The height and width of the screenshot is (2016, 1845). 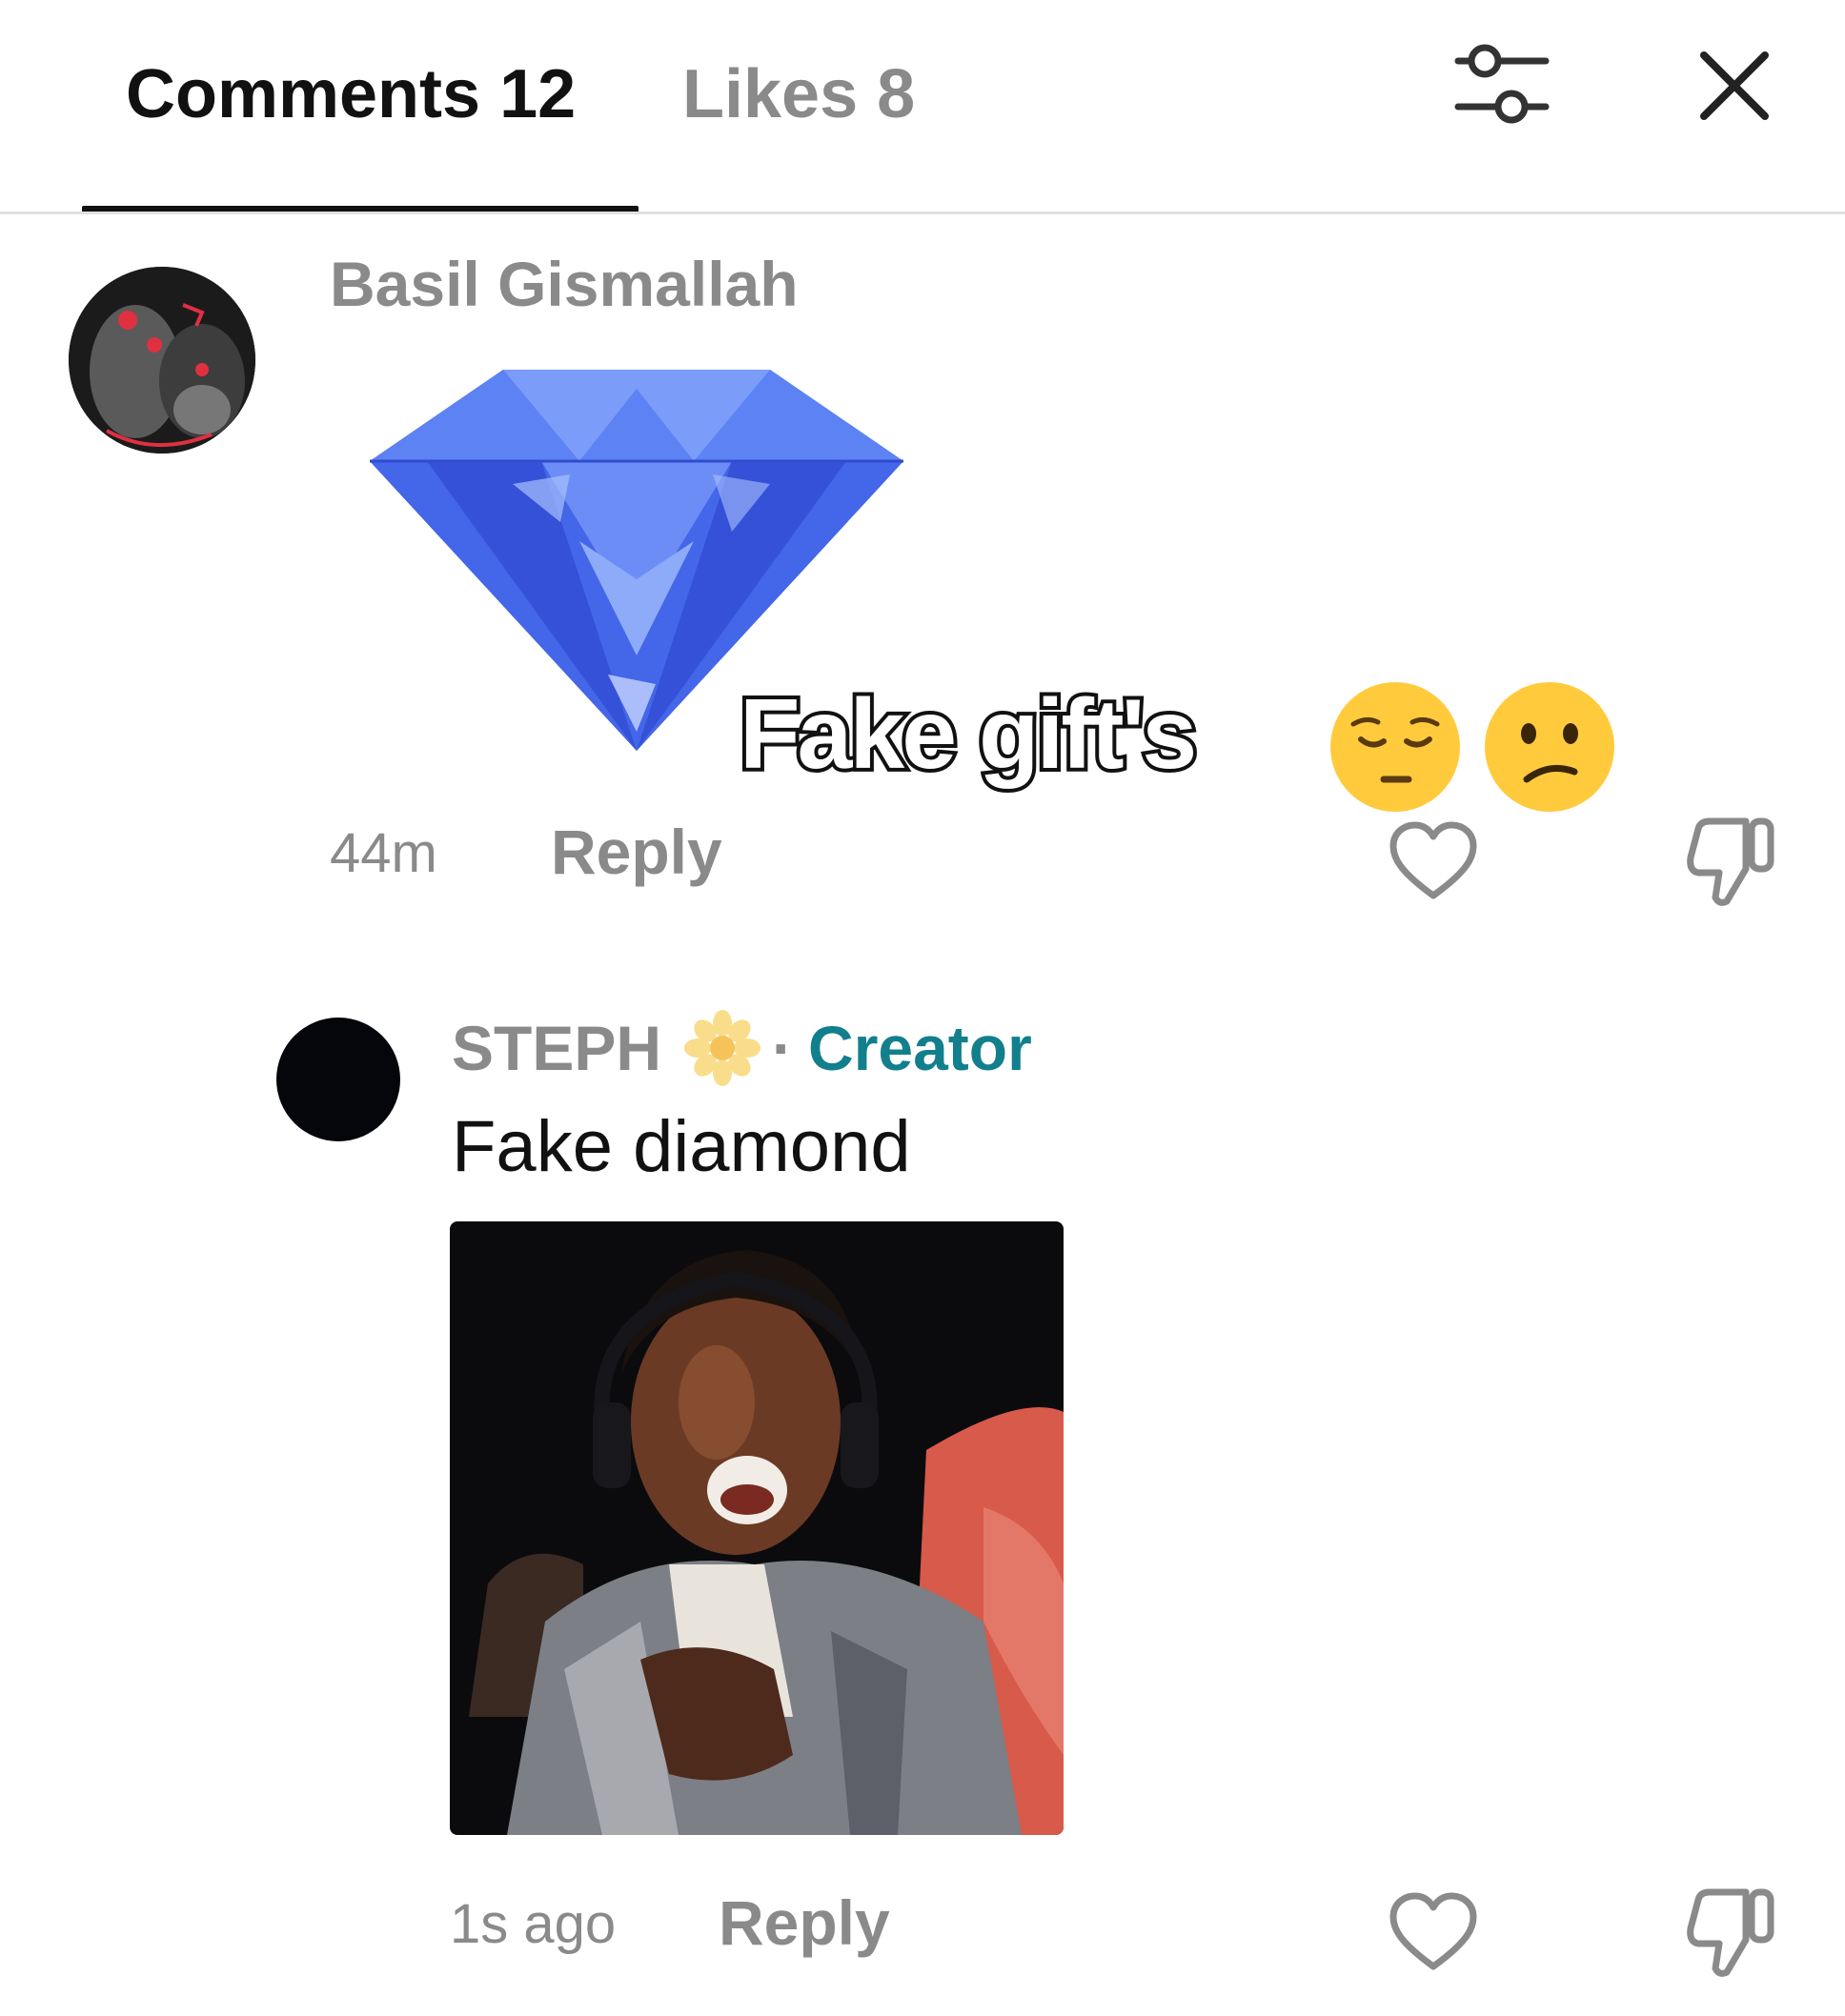 I want to click on comment-timestamp: 44m, so click(x=383, y=853).